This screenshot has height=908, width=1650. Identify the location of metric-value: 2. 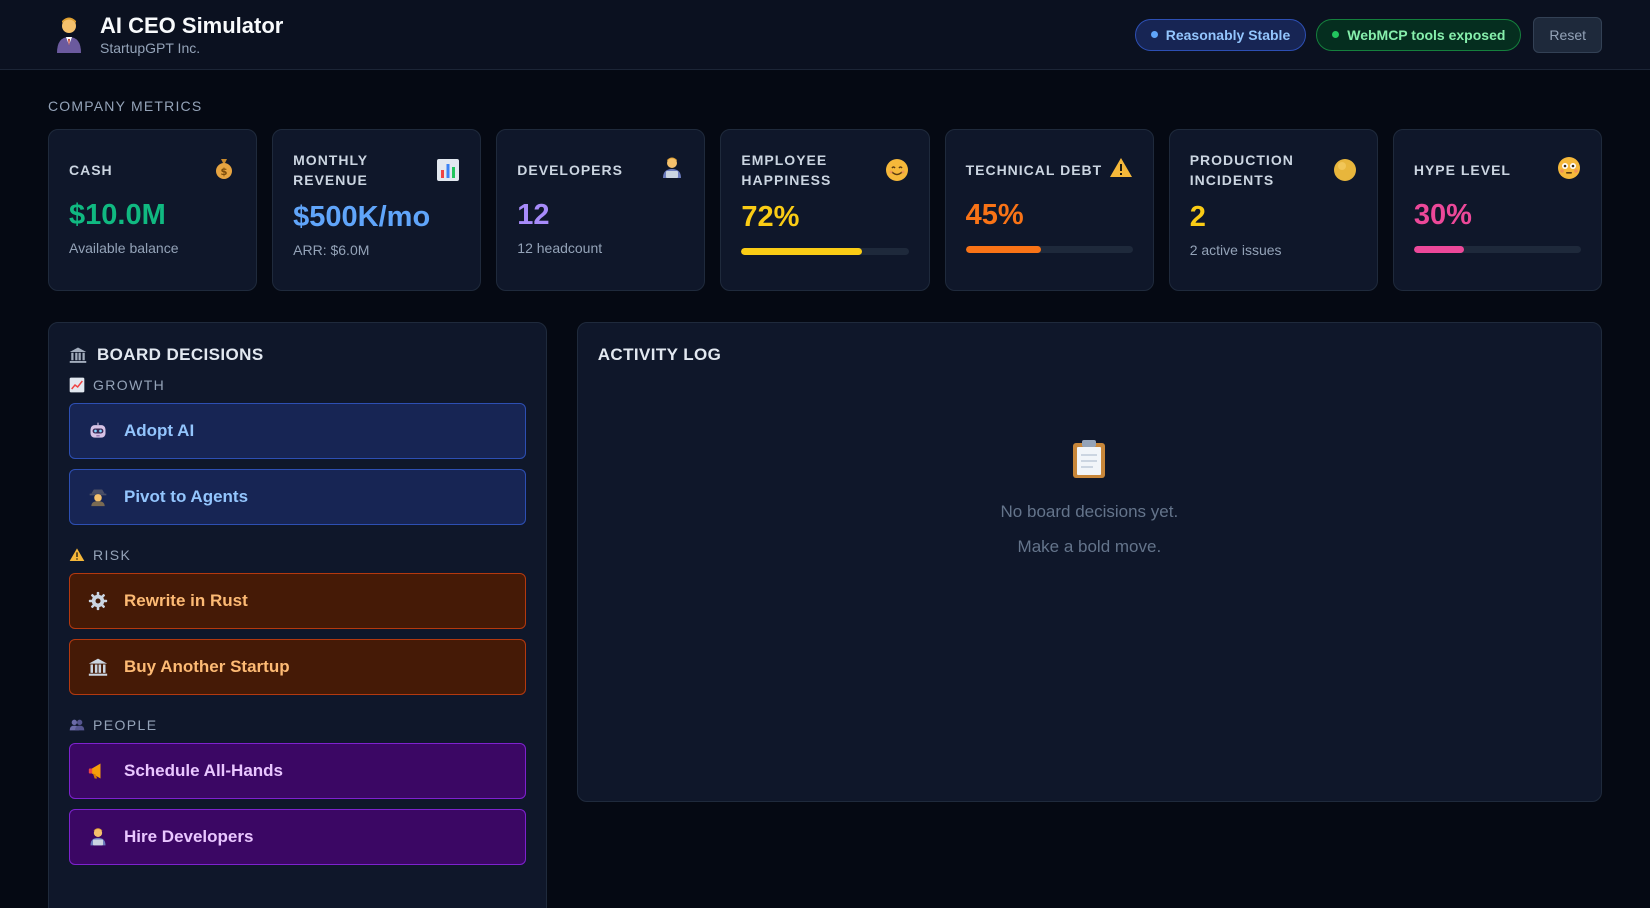
(1197, 217).